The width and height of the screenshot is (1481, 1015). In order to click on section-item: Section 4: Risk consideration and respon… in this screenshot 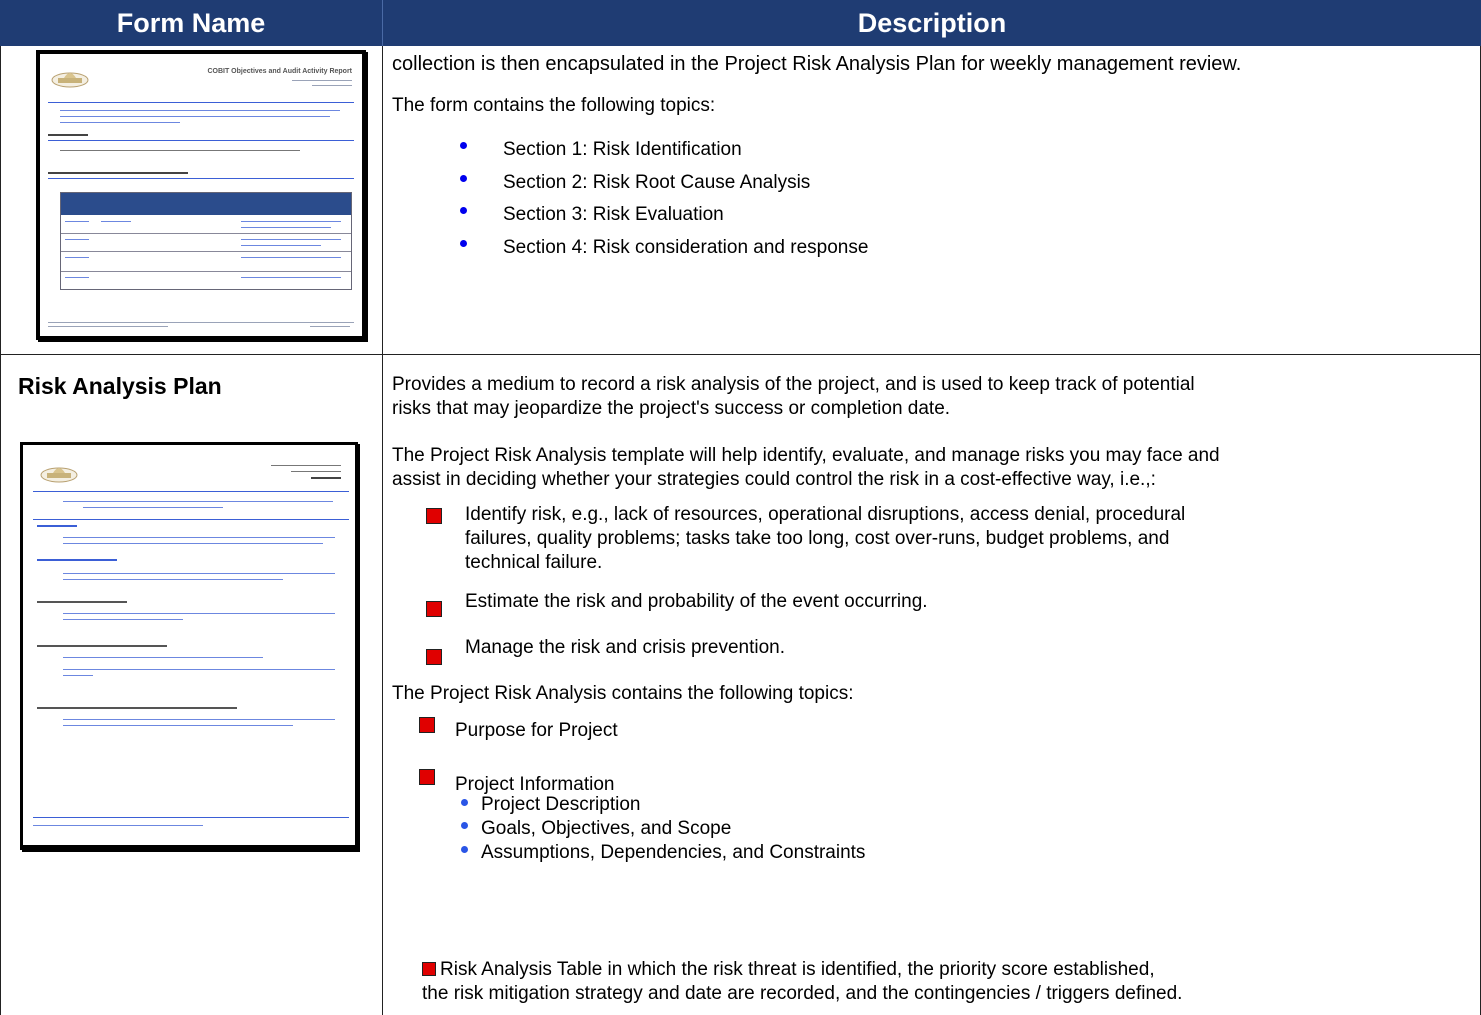, I will do `click(686, 247)`.